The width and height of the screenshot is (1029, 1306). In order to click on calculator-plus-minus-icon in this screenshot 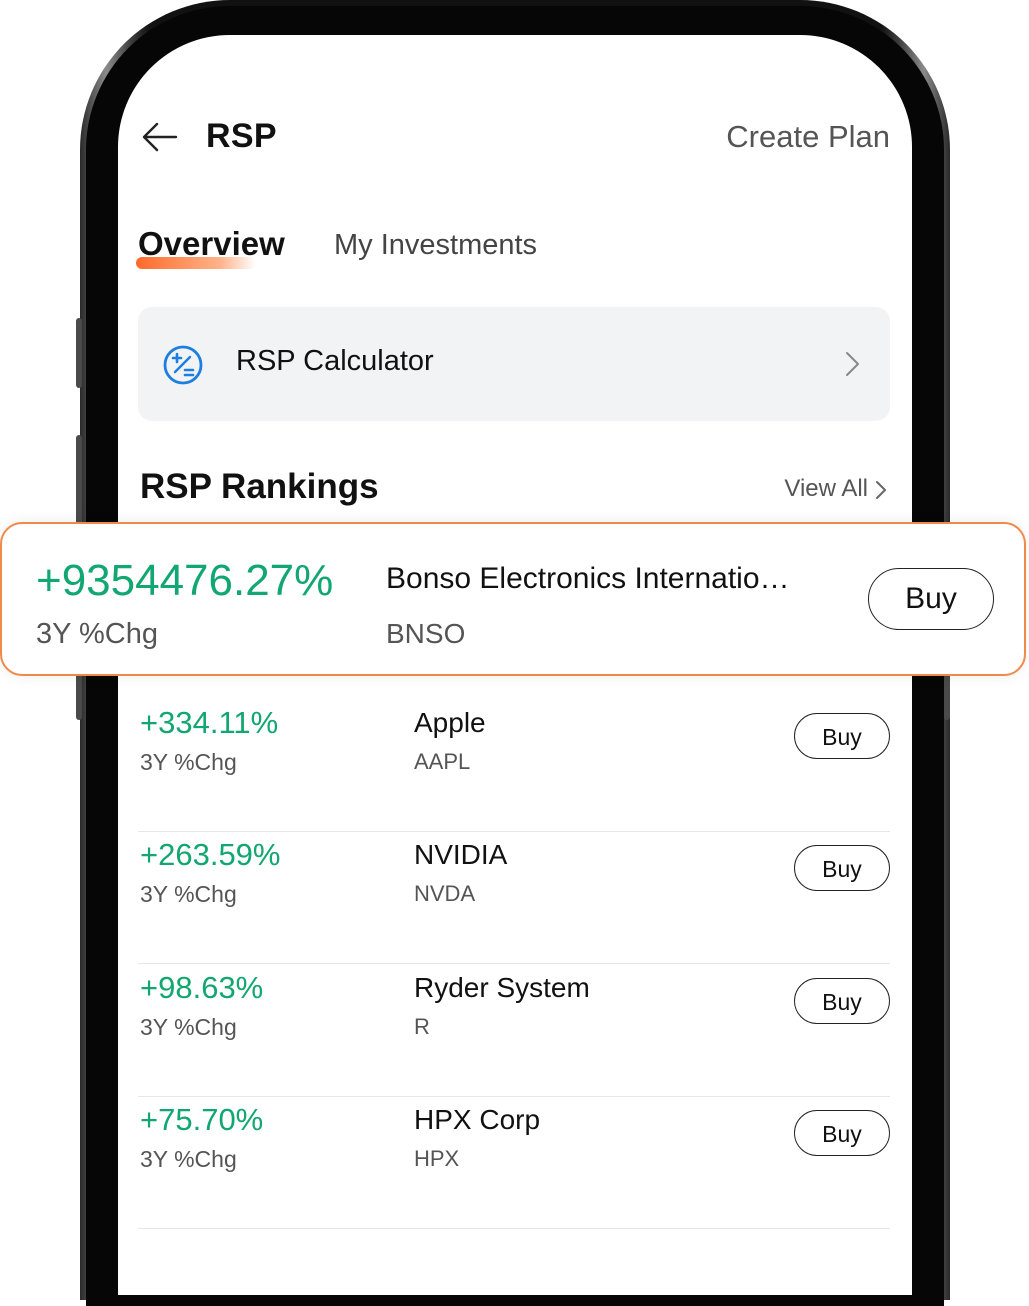, I will do `click(183, 365)`.